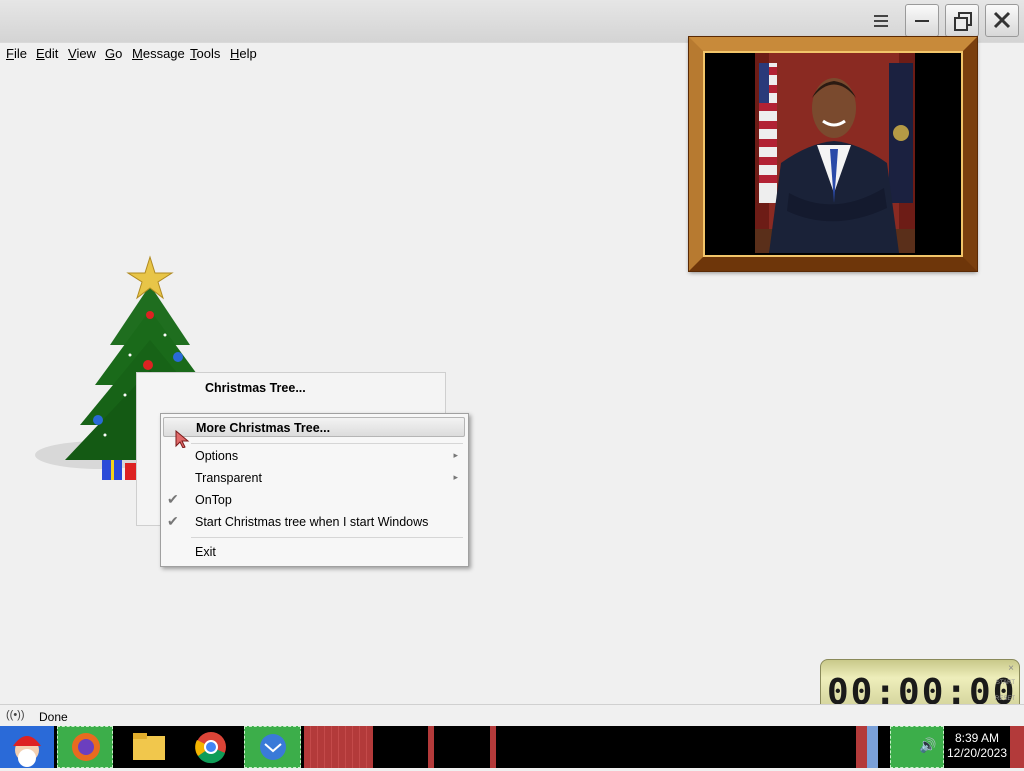 Image resolution: width=1024 pixels, height=771 pixels. Describe the element at coordinates (53, 717) in the screenshot. I see `status-text: Done` at that location.